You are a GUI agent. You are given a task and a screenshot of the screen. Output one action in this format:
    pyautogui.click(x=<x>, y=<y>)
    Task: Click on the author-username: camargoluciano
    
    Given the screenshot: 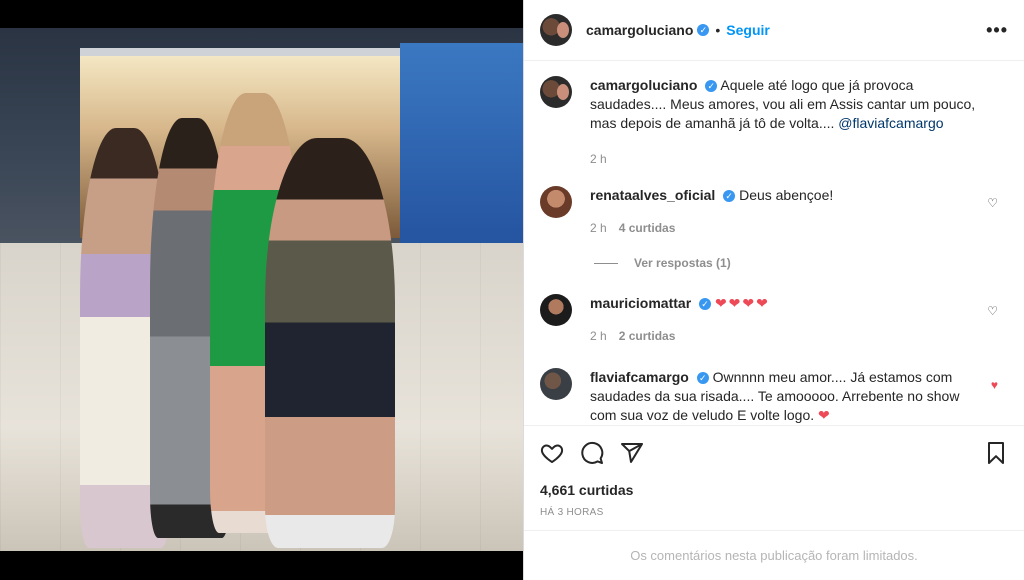 What is the action you would take?
    pyautogui.click(x=639, y=30)
    